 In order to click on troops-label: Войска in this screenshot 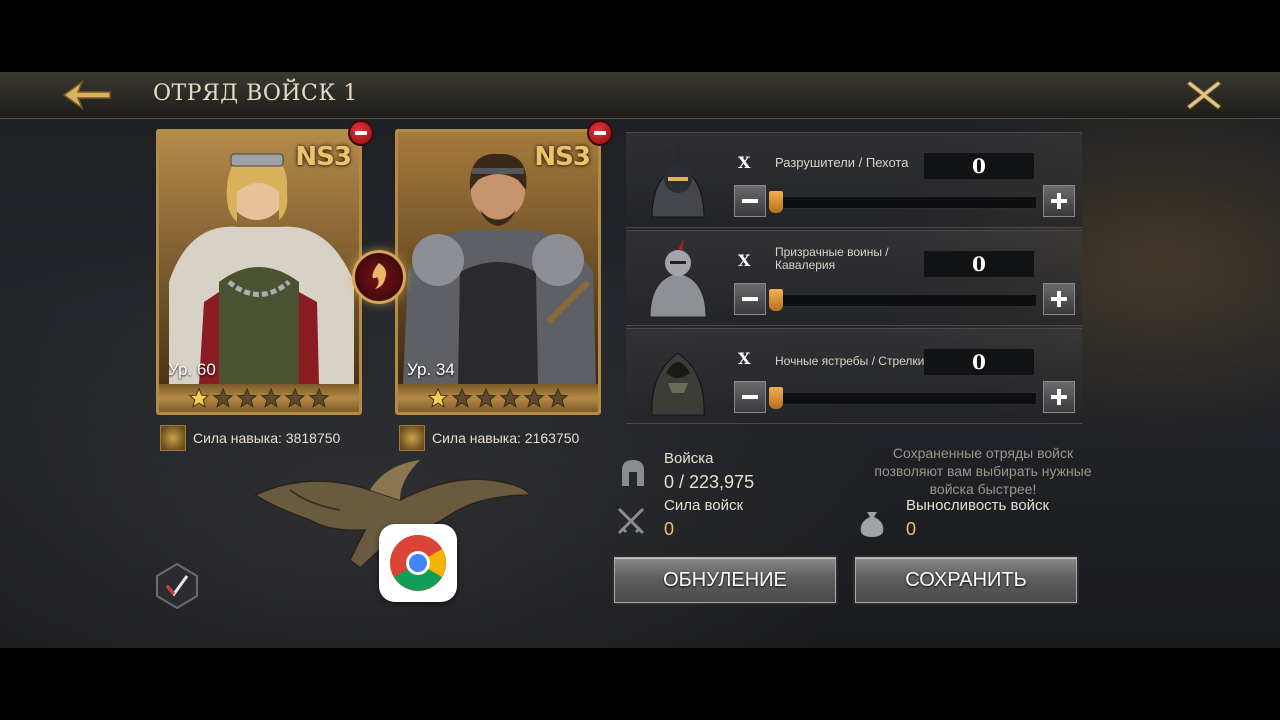, I will do `click(689, 458)`.